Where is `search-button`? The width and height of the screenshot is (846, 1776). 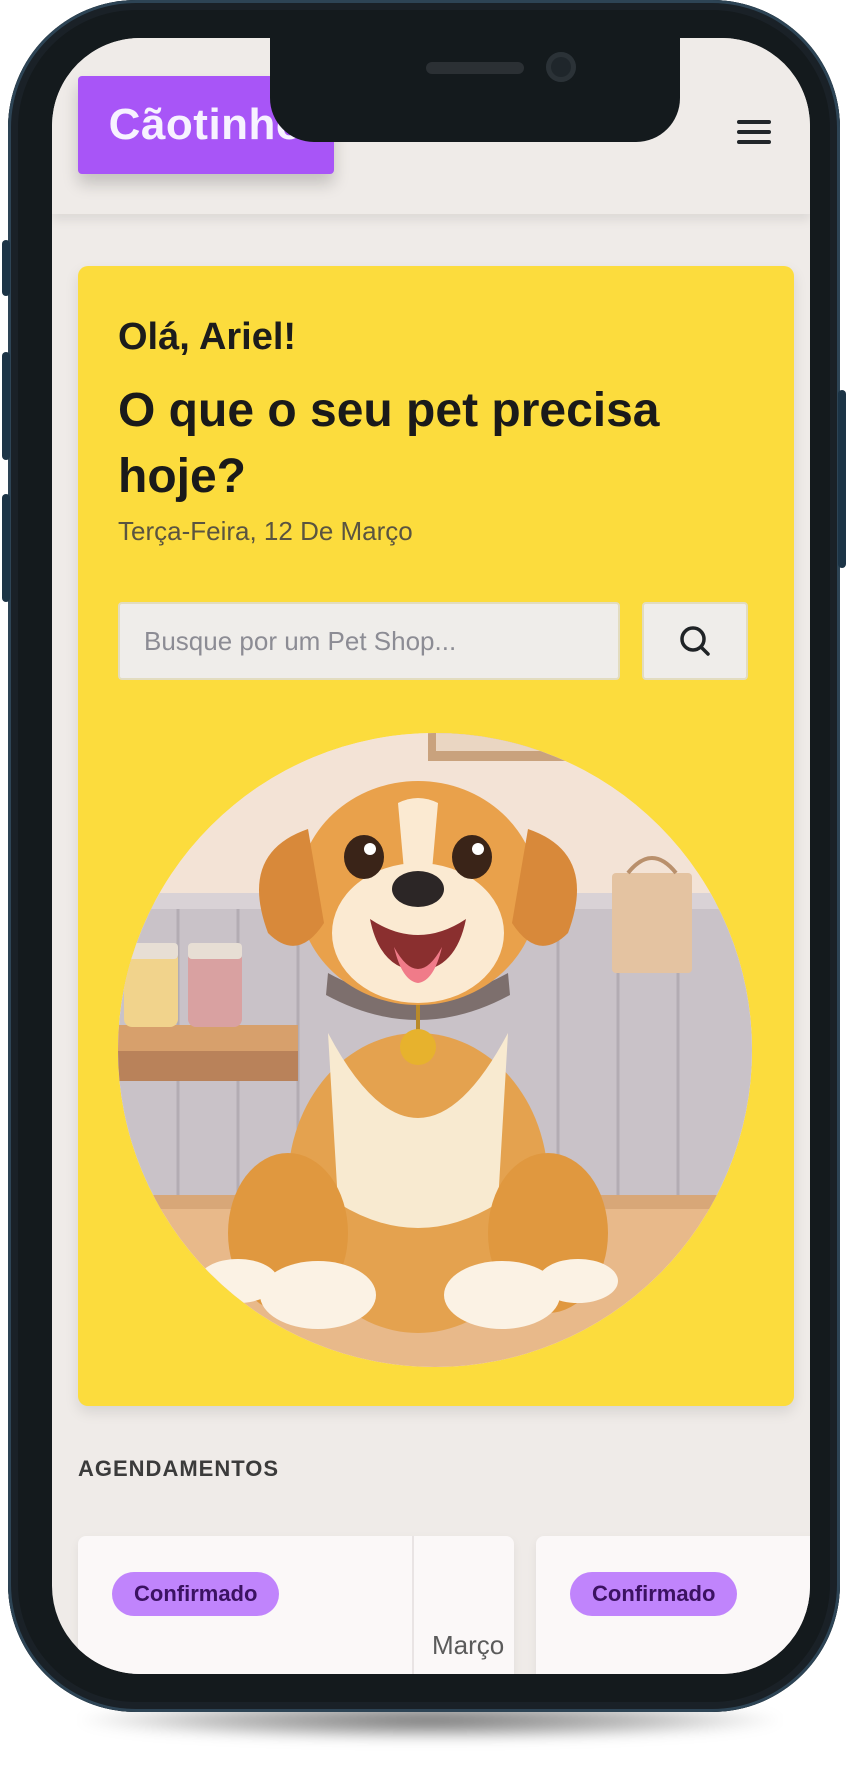
search-button is located at coordinates (695, 641).